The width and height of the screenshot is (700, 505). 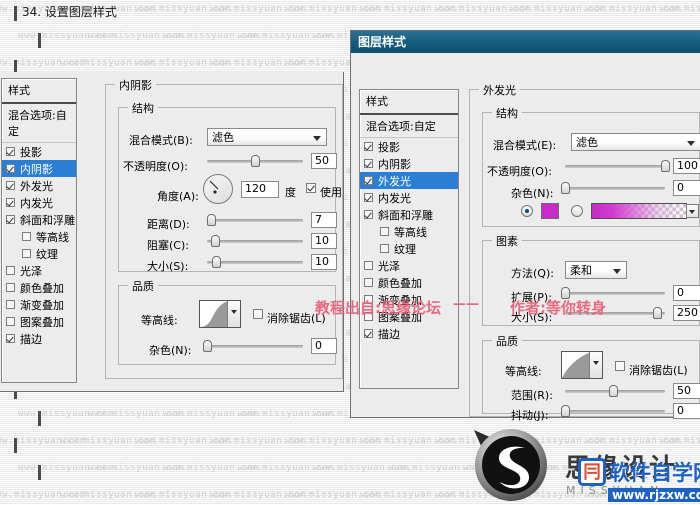 I want to click on left-quality-group: 品质 等高线: 消除锯齿(L) 杂色(N): 0, so click(x=227, y=321).